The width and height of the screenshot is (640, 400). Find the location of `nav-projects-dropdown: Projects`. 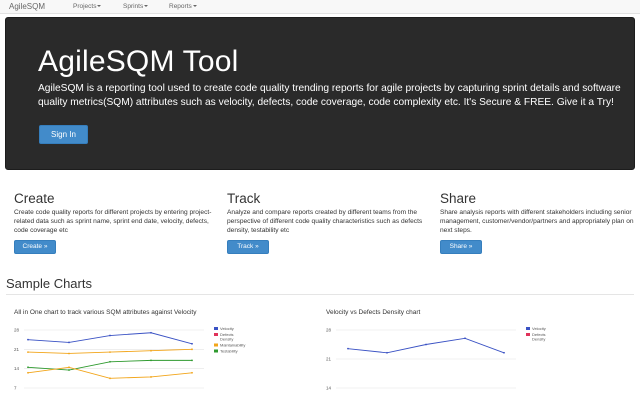

nav-projects-dropdown: Projects is located at coordinates (87, 6).